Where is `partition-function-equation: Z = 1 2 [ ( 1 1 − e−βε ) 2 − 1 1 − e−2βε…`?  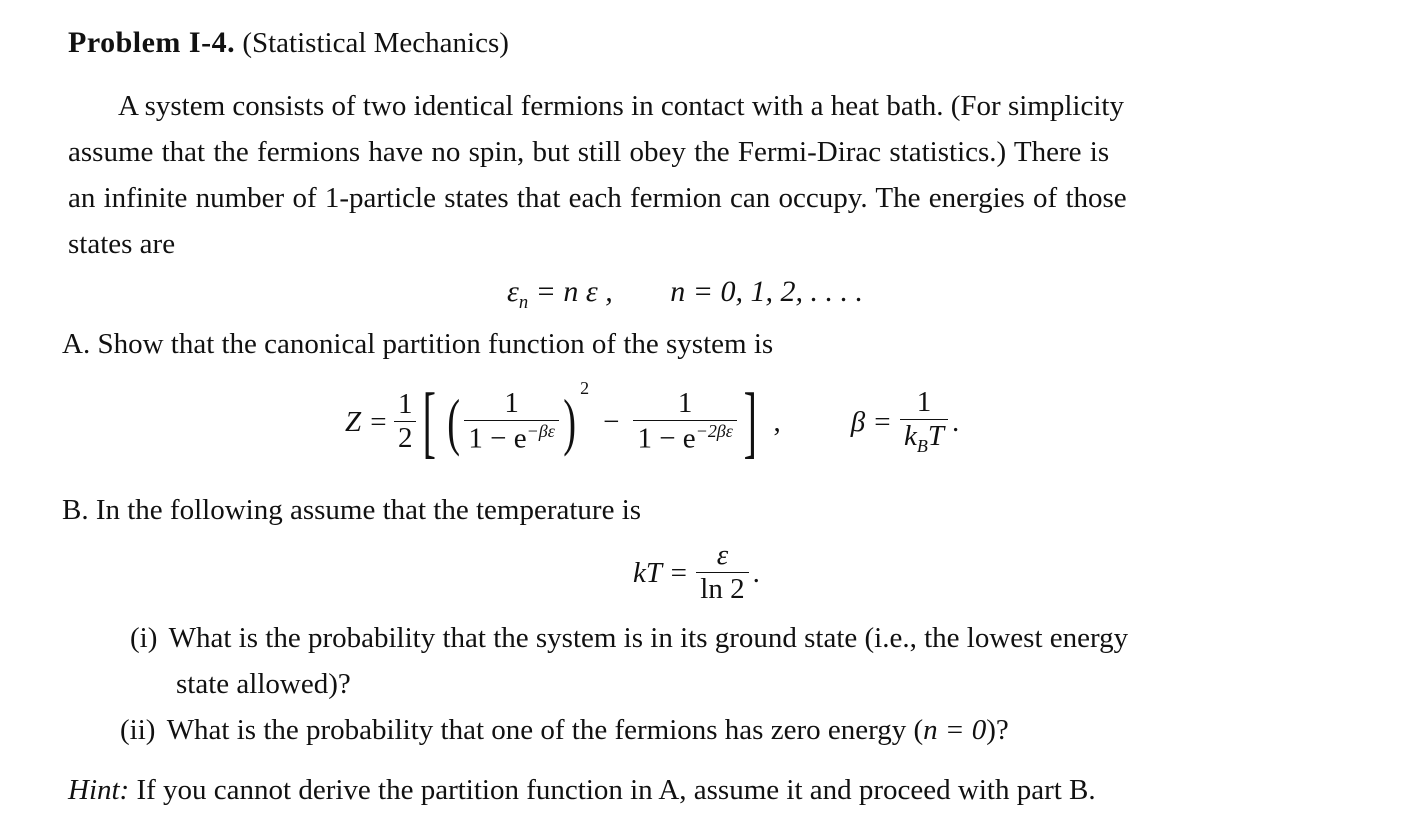
partition-function-equation: Z = 1 2 [ ( 1 1 − e−βε ) 2 − 1 1 − e−2βε… is located at coordinates (652, 422).